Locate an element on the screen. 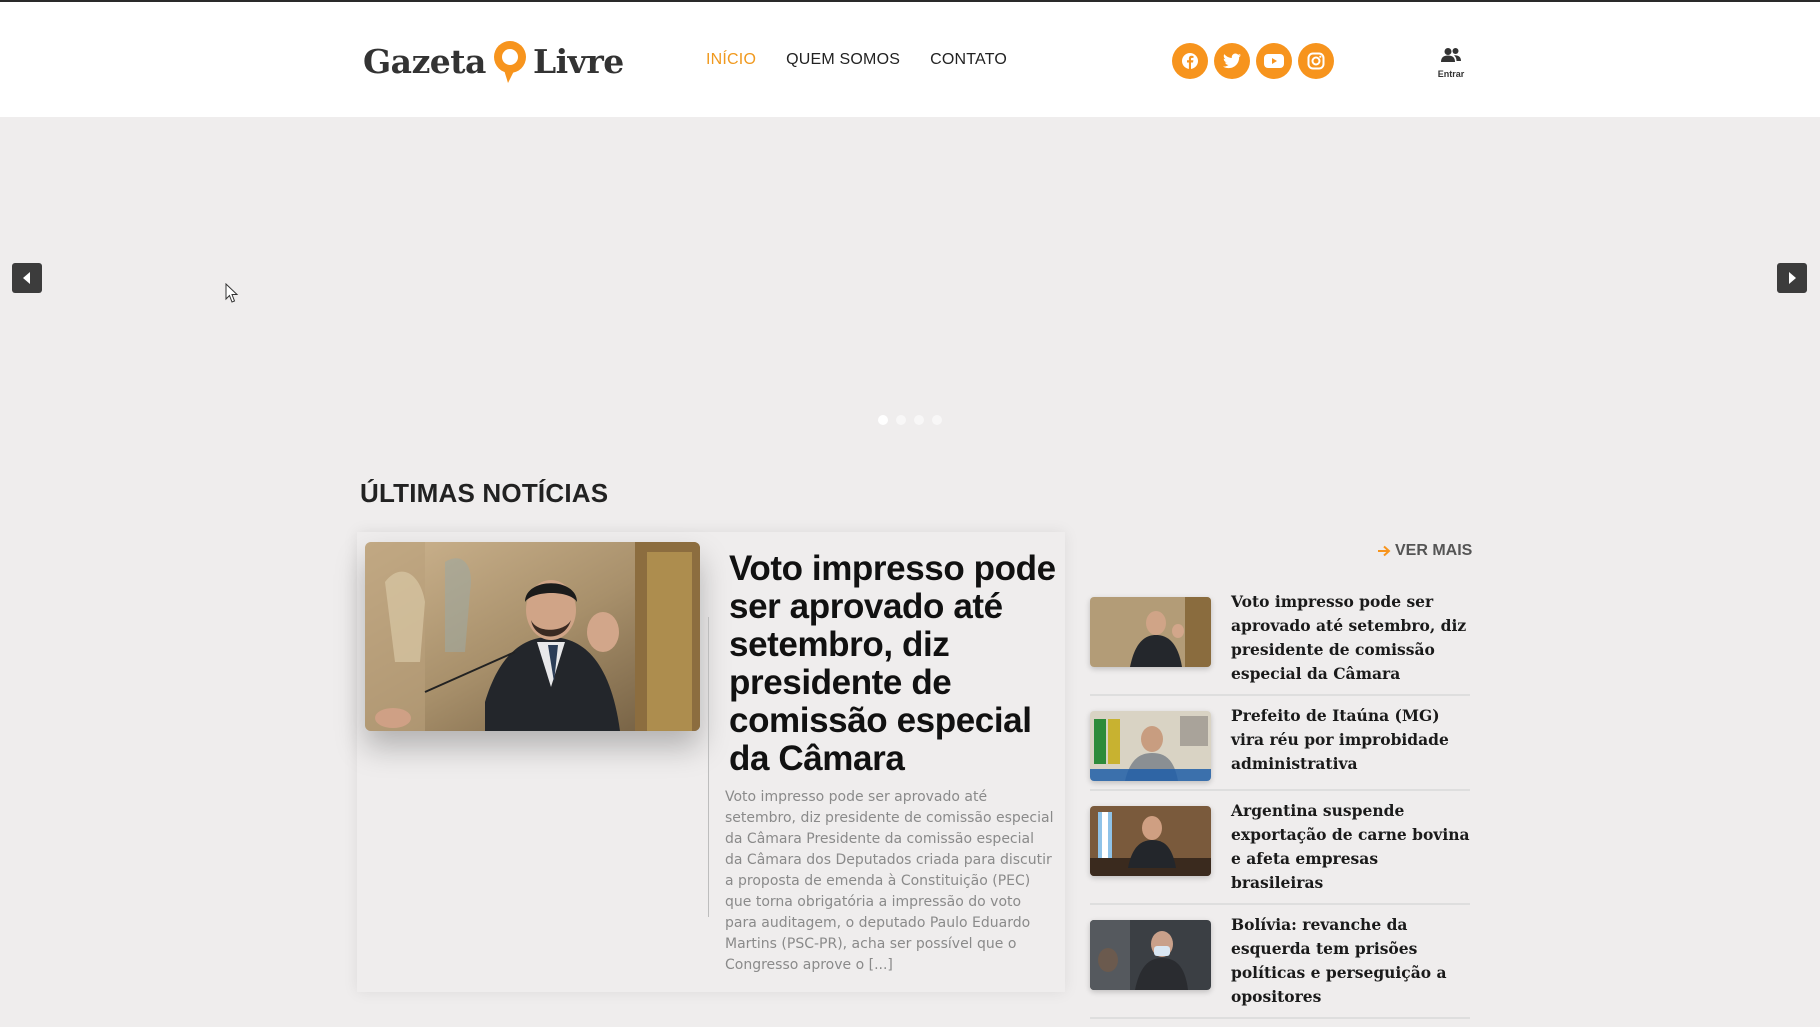 This screenshot has height=1027, width=1820. instagram-icon is located at coordinates (1316, 61).